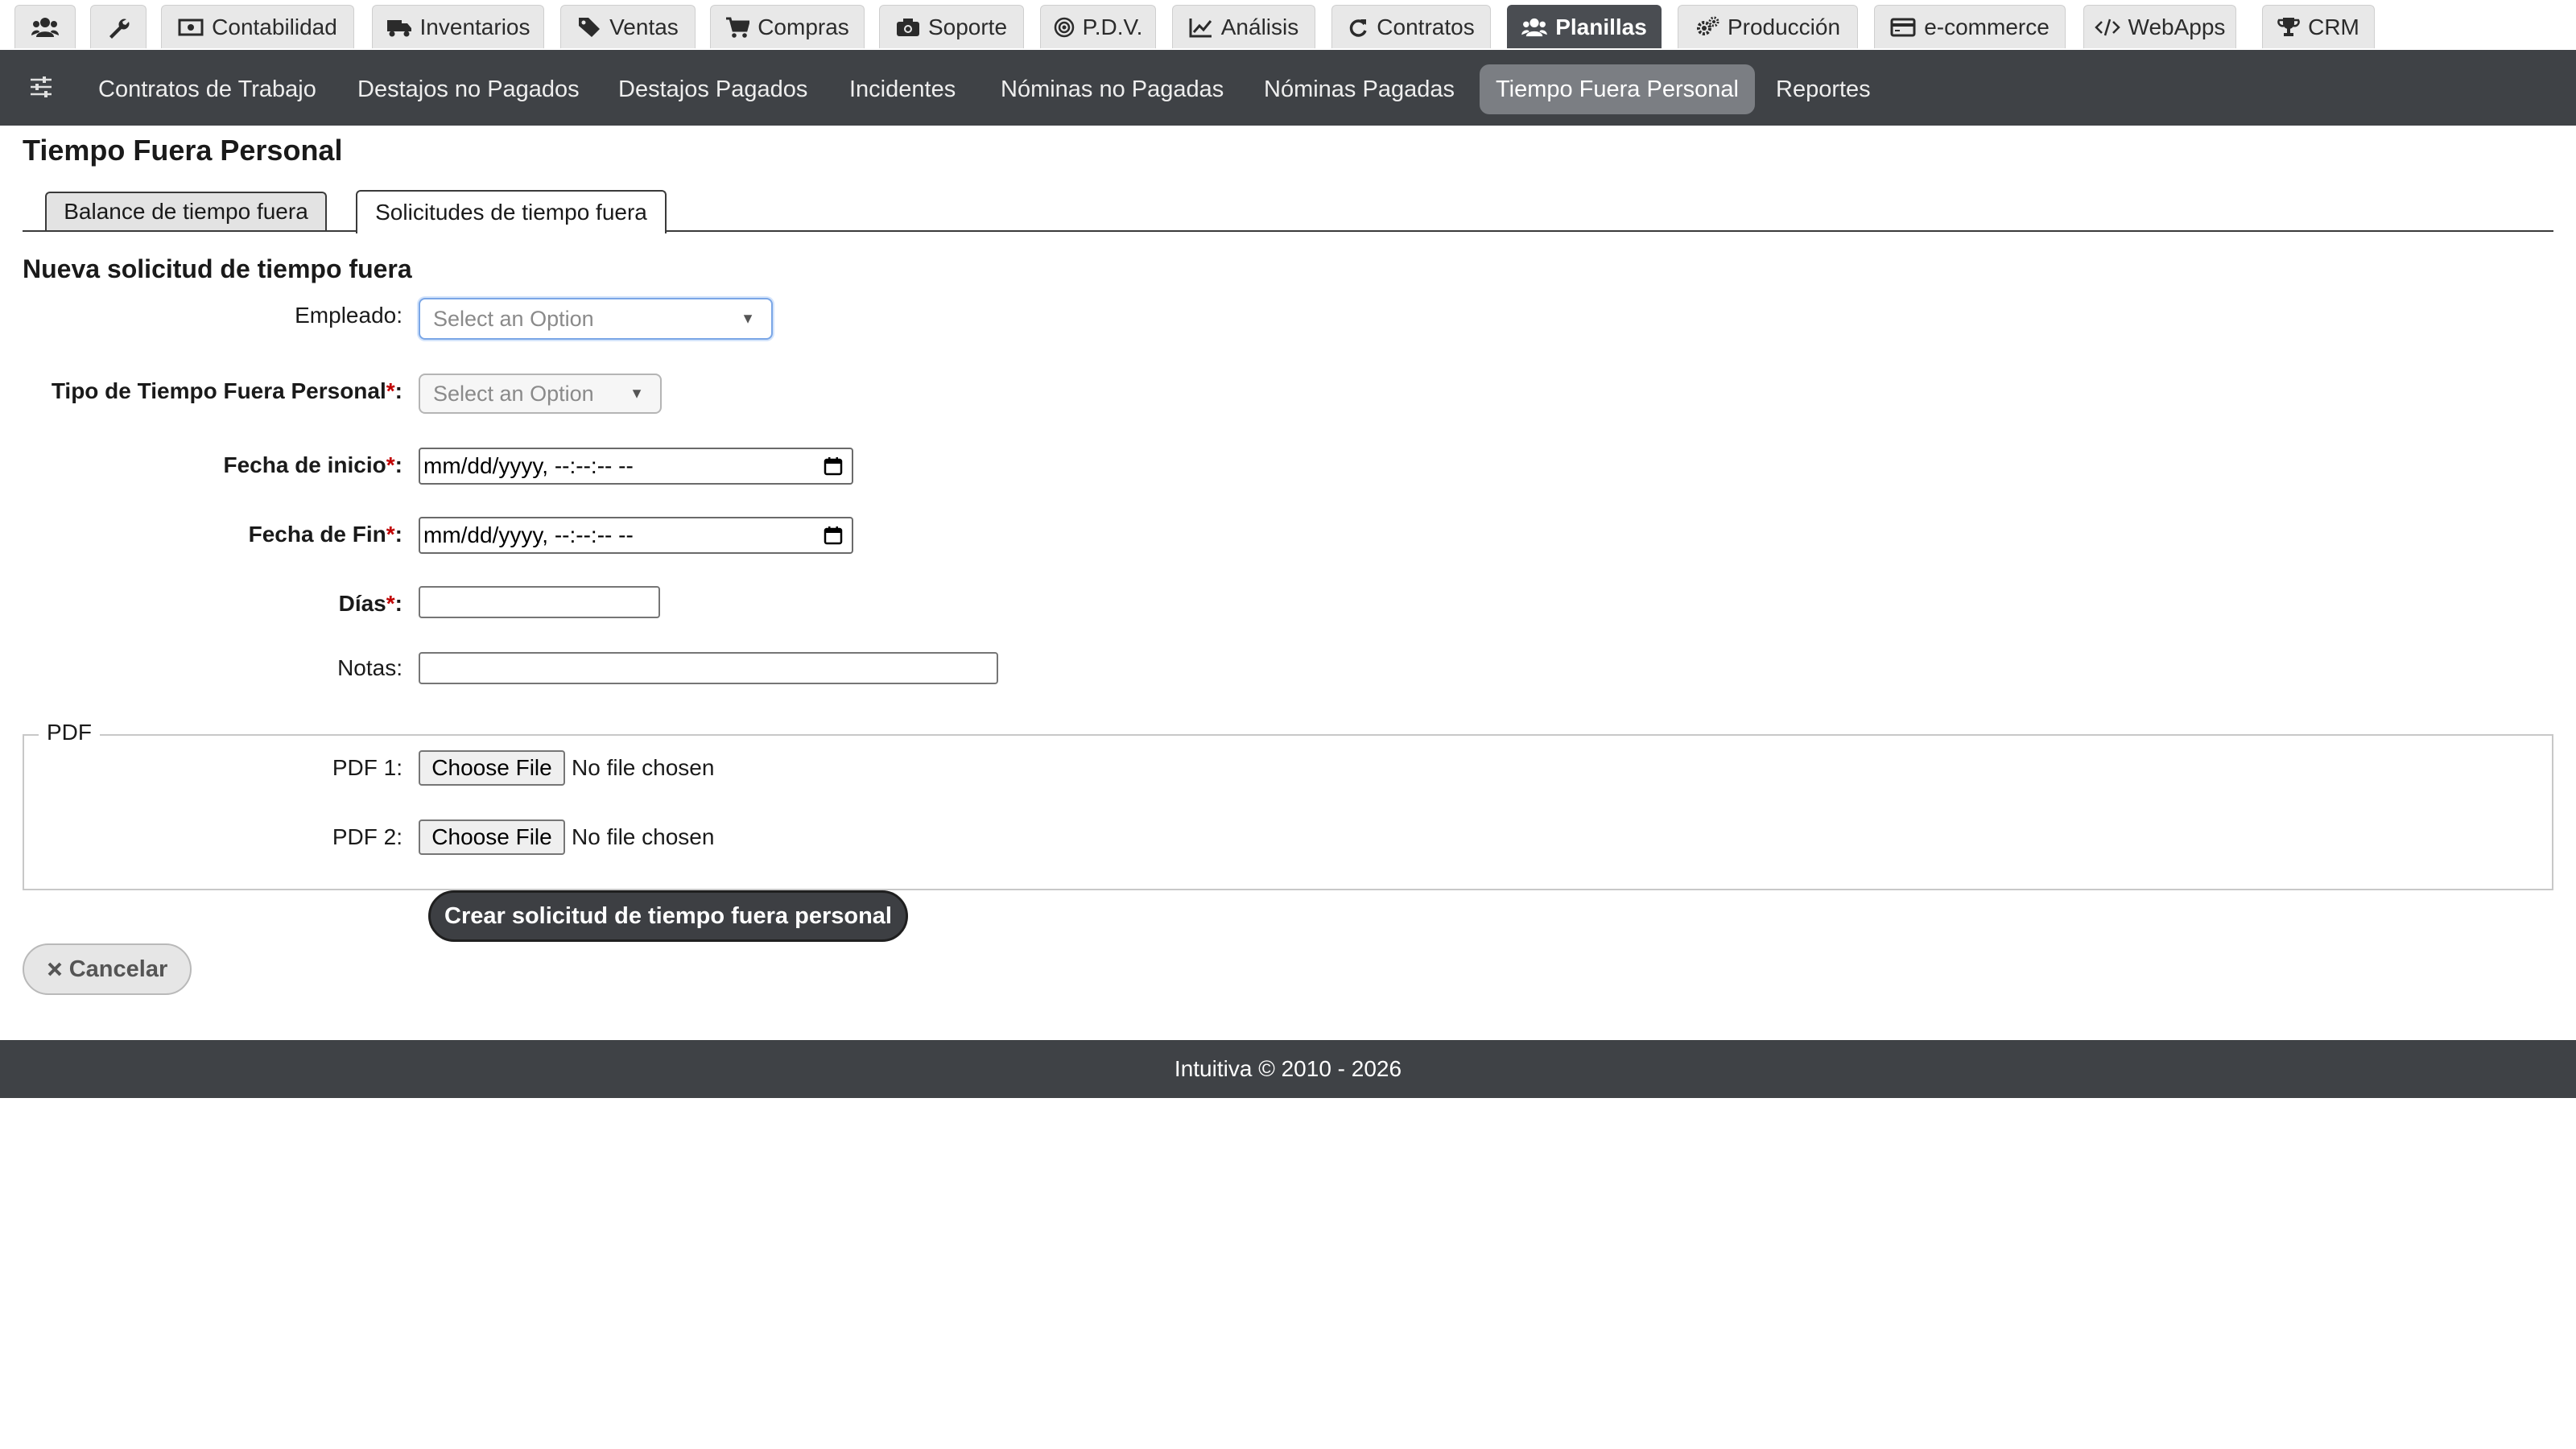 This screenshot has width=2576, height=1449. Describe the element at coordinates (217, 268) in the screenshot. I see `section-title: Nueva solicitud de tiempo fuera` at that location.